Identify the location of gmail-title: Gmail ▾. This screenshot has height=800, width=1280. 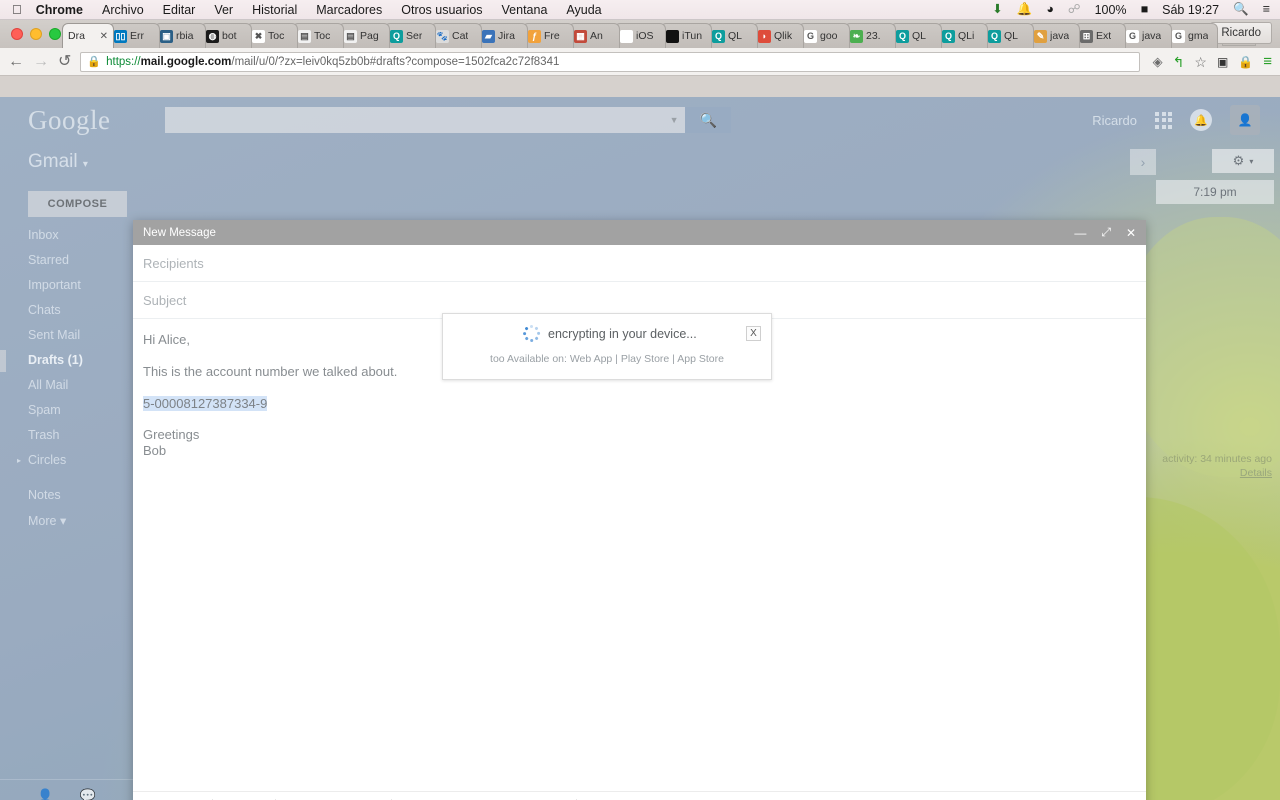
(80, 162).